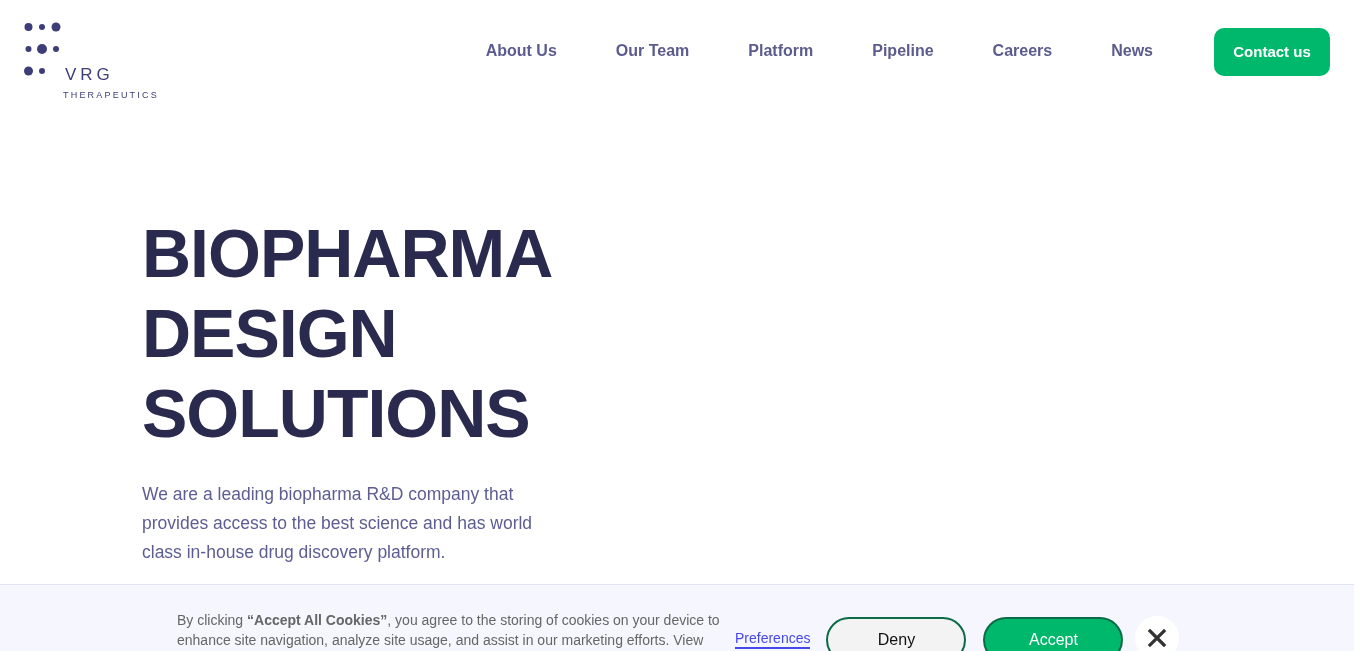 The height and width of the screenshot is (651, 1366). I want to click on nav-link: News, so click(1132, 51).